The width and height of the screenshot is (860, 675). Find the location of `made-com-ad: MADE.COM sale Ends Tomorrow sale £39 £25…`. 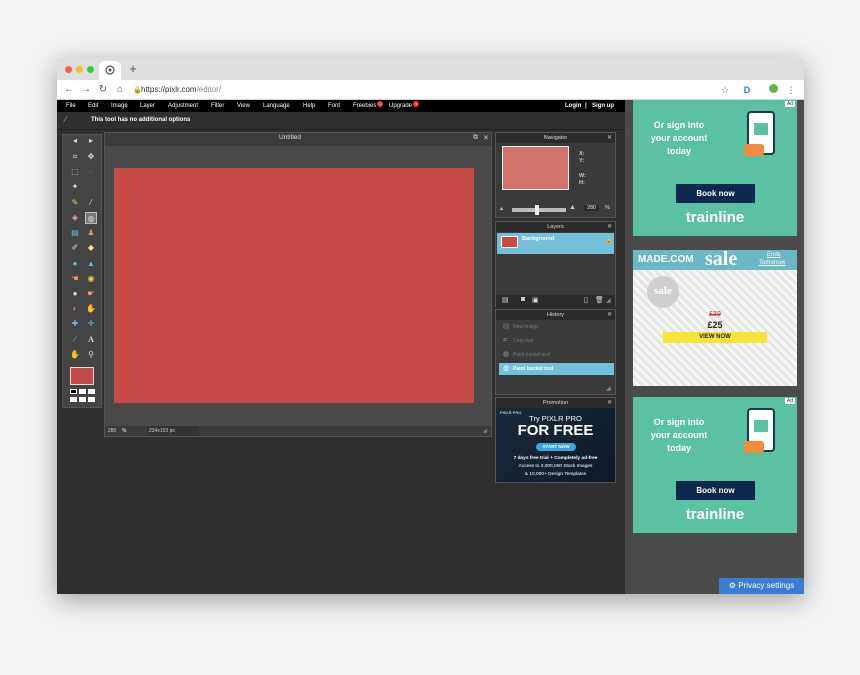

made-com-ad: MADE.COM sale Ends Tomorrow sale £39 £25… is located at coordinates (715, 318).